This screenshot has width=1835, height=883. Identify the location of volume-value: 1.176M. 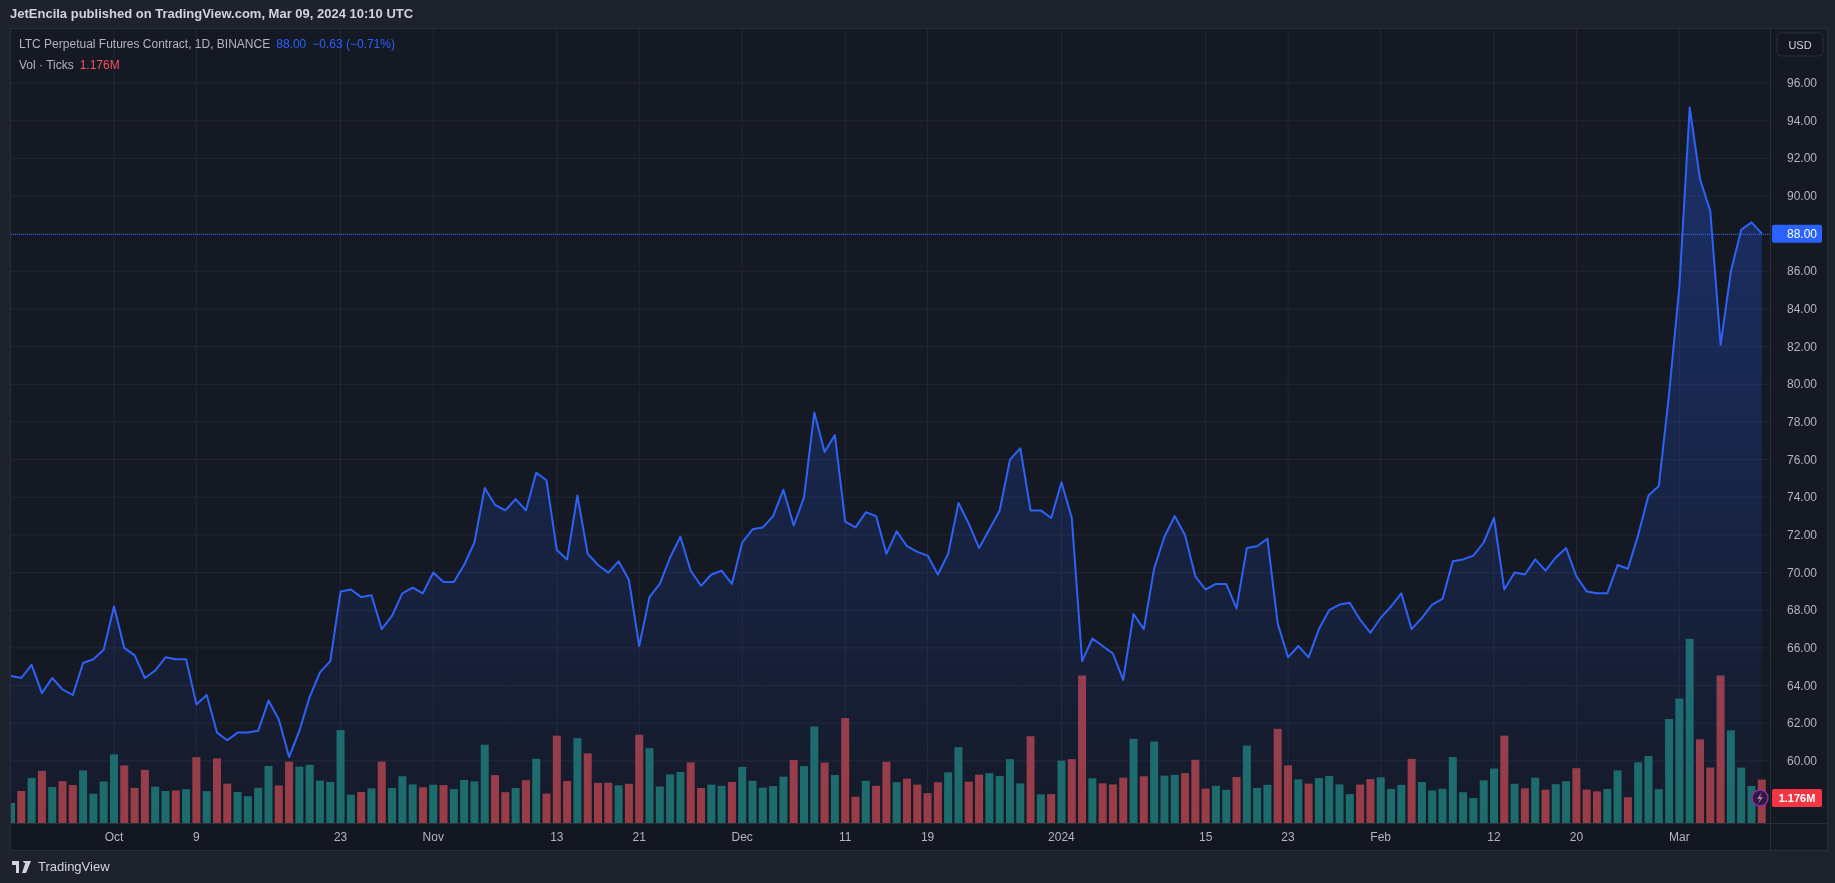
(99, 65).